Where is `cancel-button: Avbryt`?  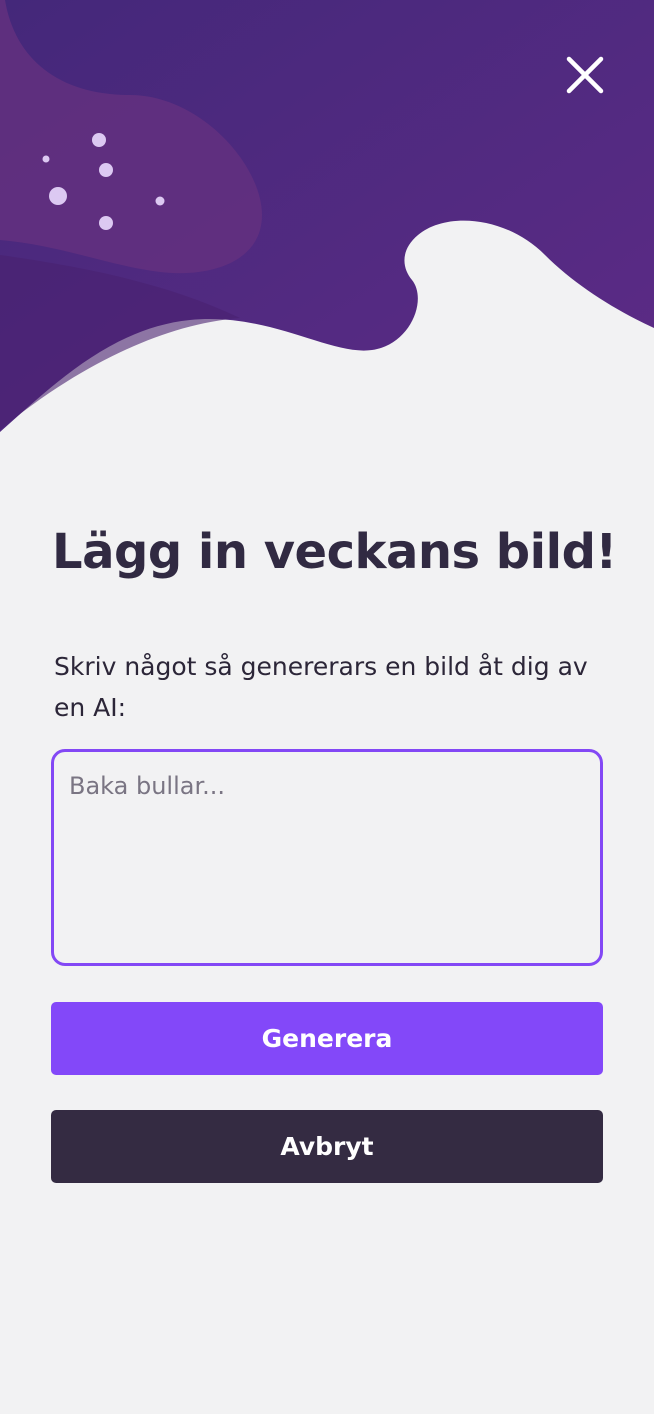 cancel-button: Avbryt is located at coordinates (327, 1146).